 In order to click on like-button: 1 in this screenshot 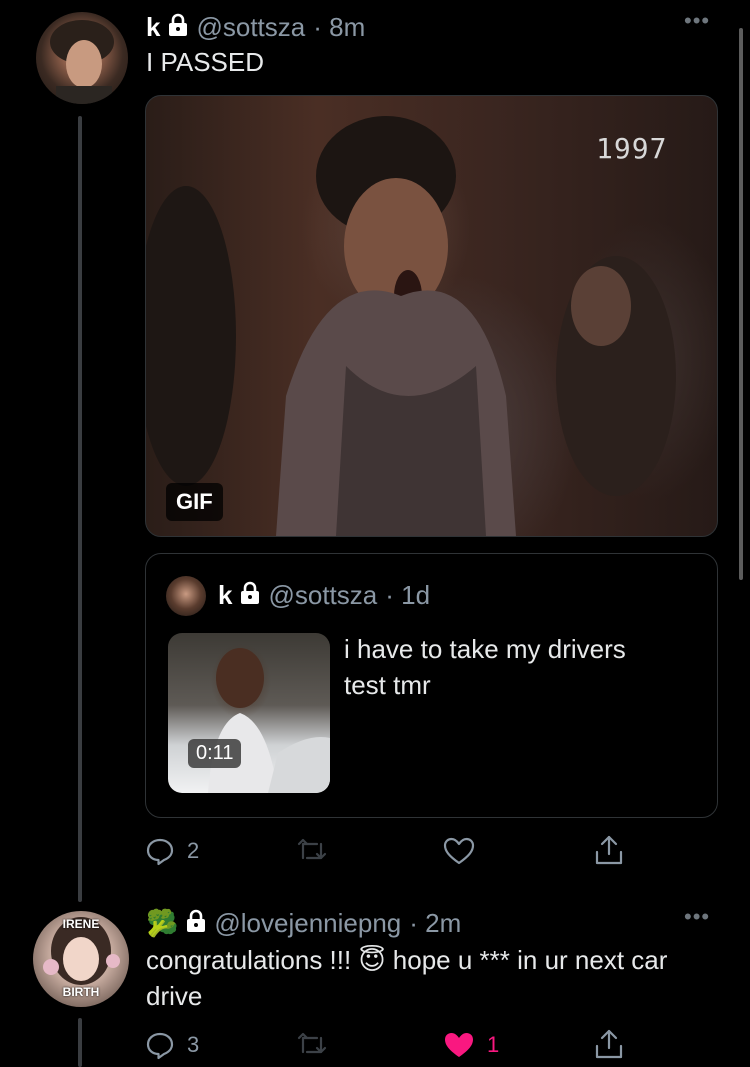, I will do `click(471, 1045)`.